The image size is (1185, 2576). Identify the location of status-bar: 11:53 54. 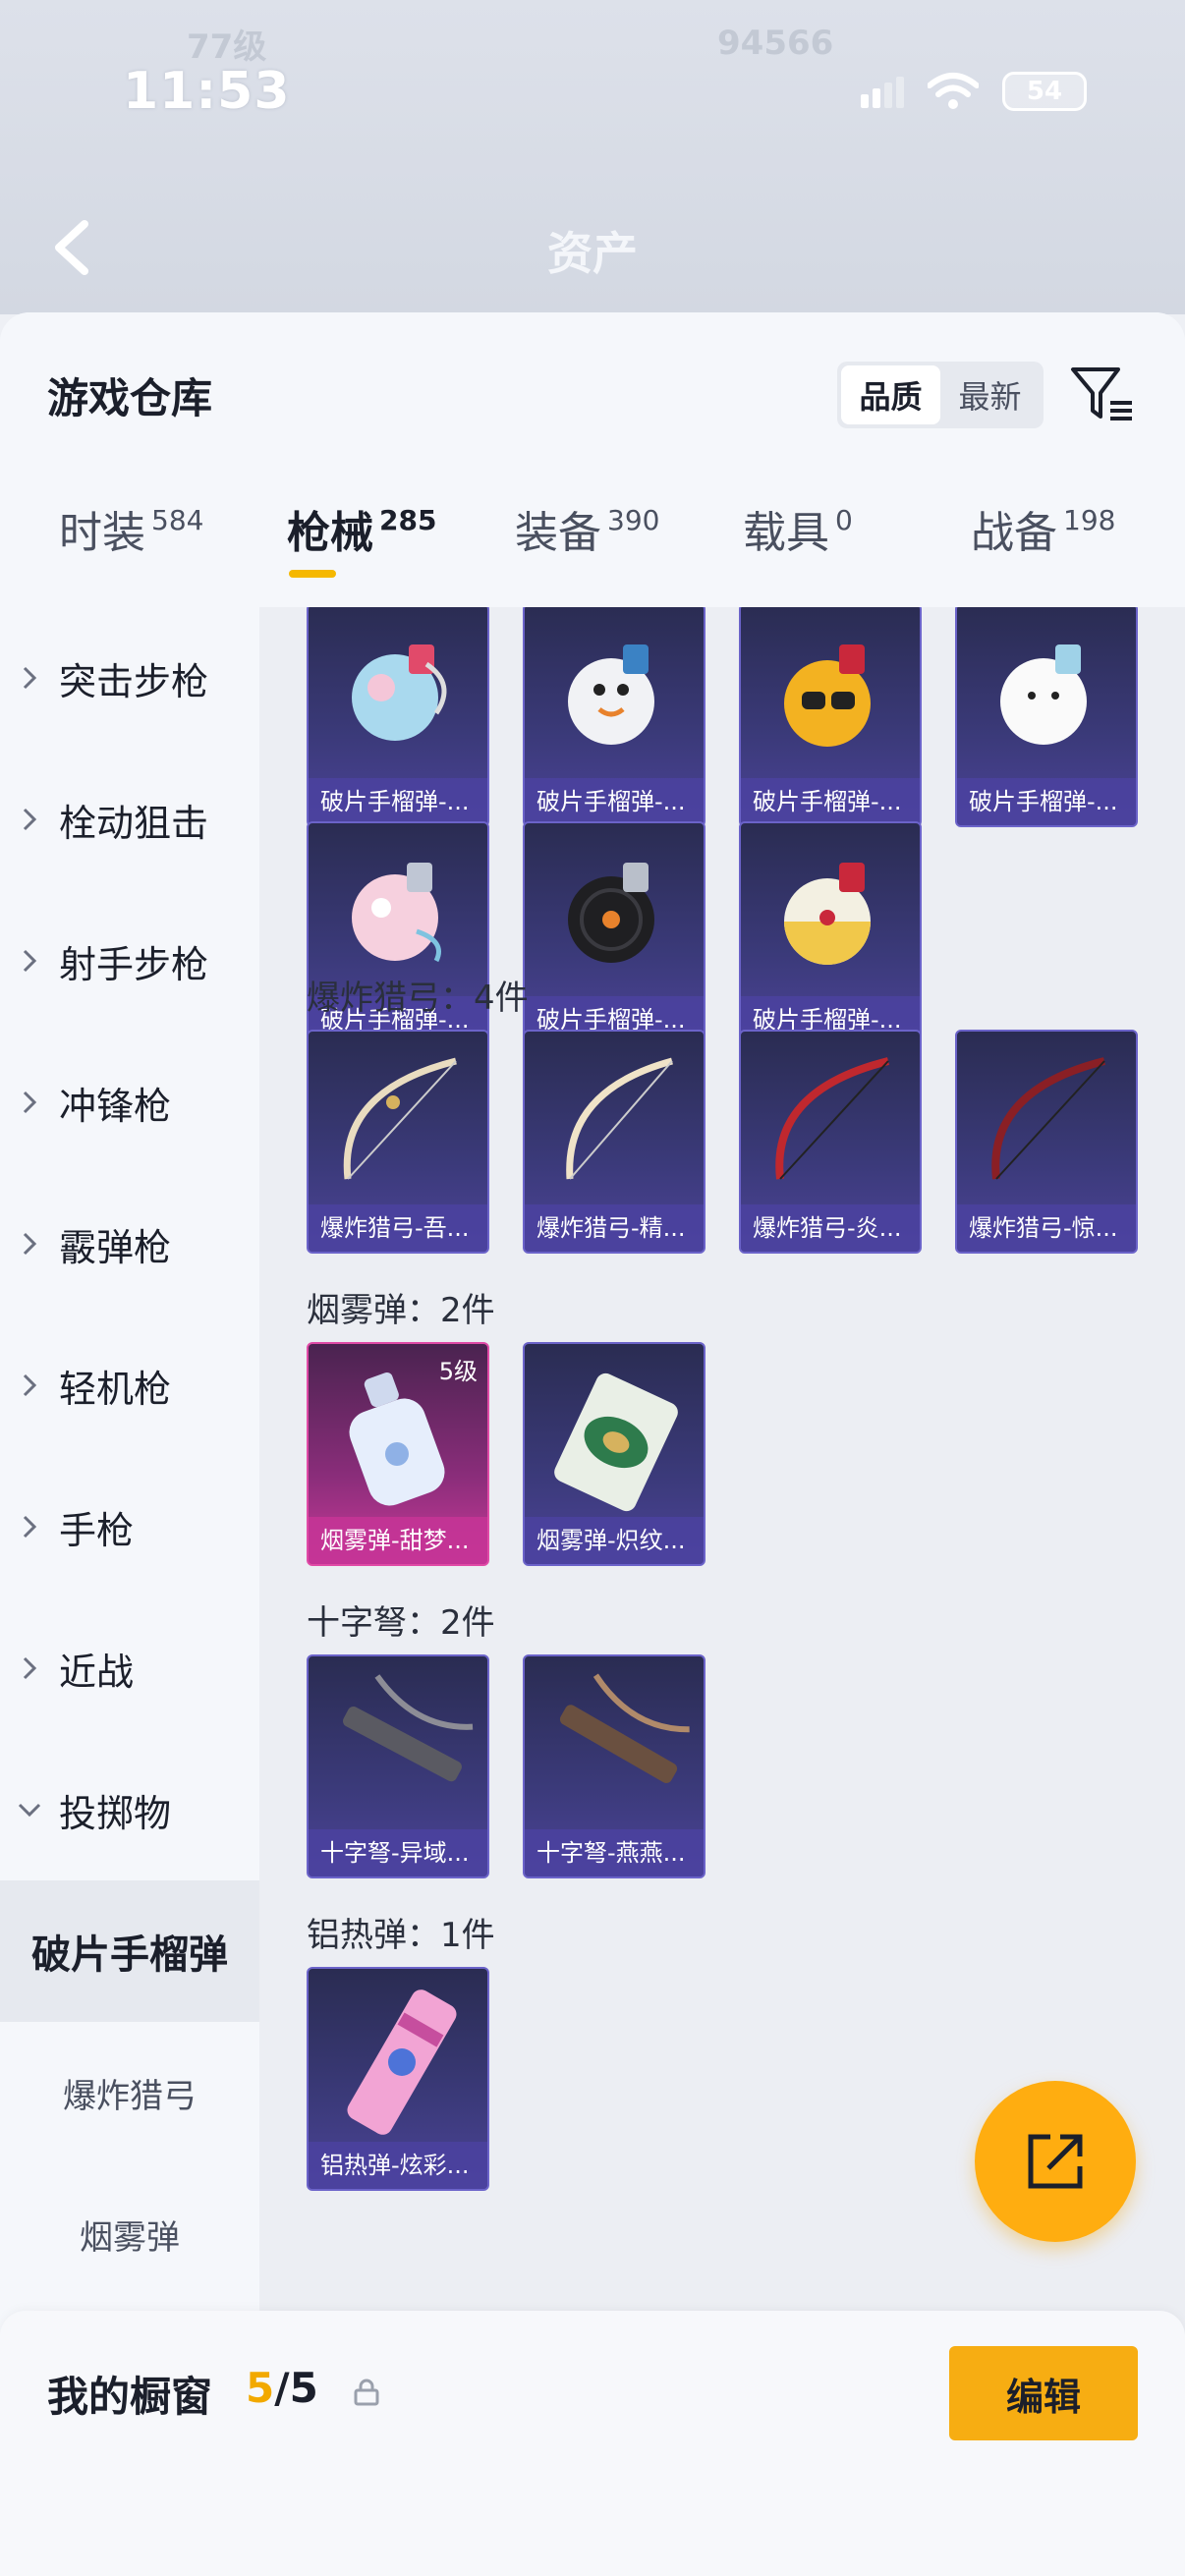
(605, 91).